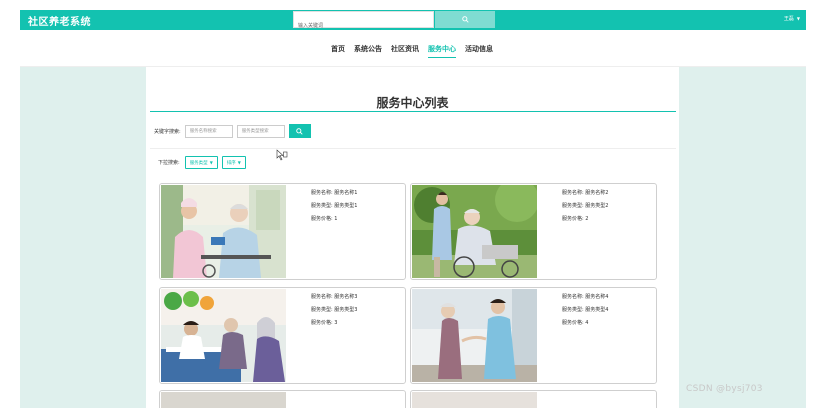  I want to click on service-type-dropdown: 服务类型 ▼, so click(201, 162).